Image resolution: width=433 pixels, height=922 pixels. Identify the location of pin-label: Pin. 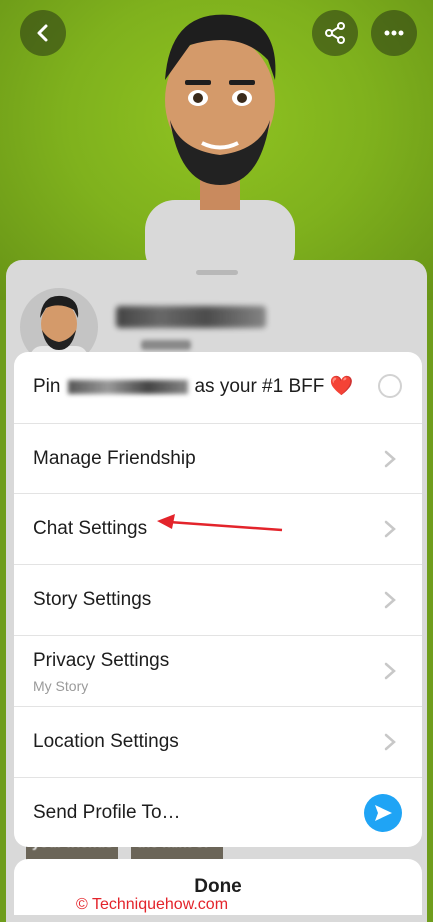
(47, 386).